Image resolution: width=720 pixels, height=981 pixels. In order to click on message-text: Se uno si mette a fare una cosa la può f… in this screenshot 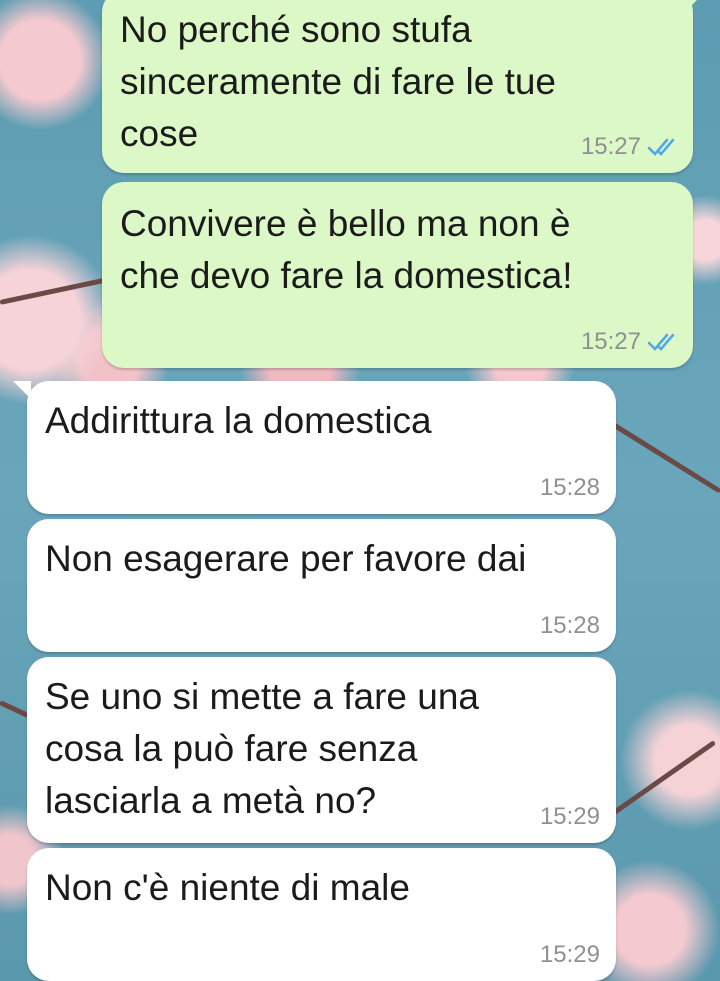, I will do `click(262, 748)`.